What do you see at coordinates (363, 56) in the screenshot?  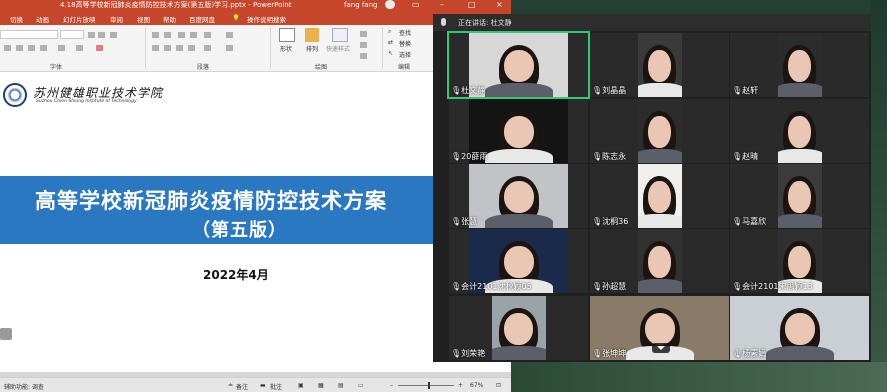 I see `shape-effects-icon` at bounding box center [363, 56].